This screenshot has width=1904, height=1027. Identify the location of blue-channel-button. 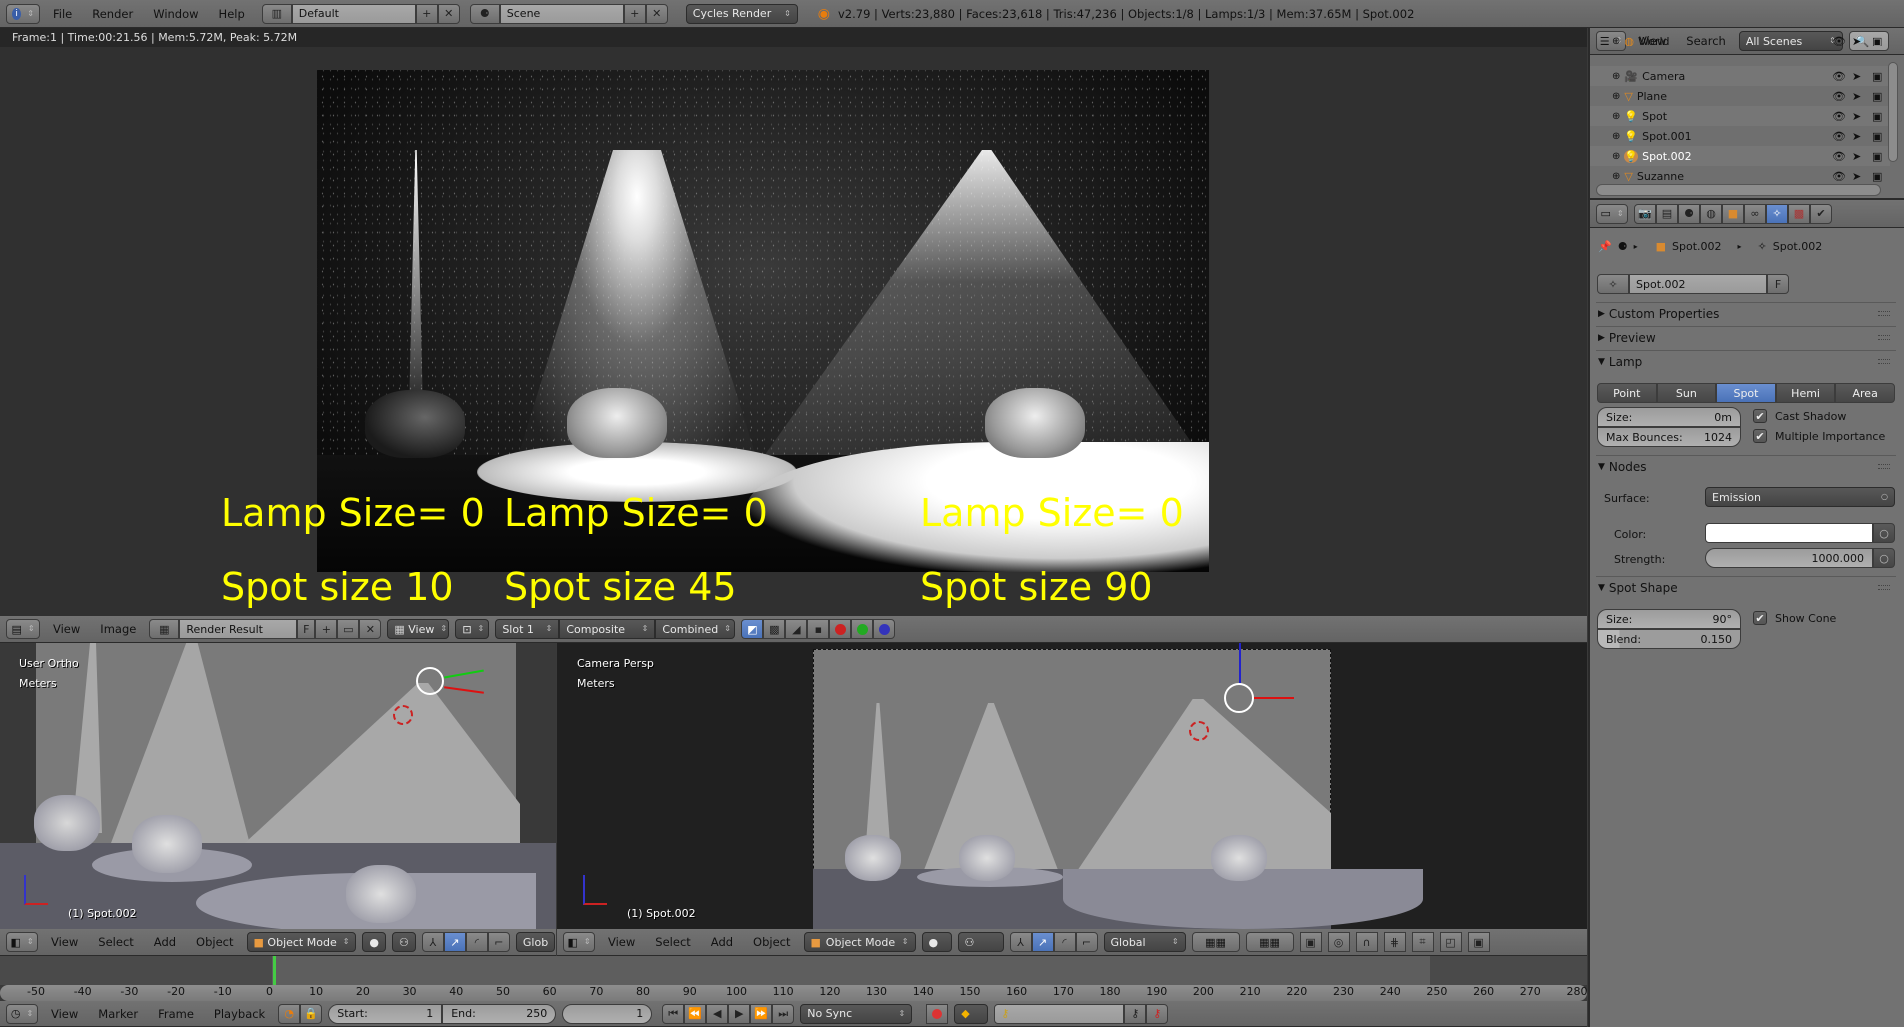
(884, 629).